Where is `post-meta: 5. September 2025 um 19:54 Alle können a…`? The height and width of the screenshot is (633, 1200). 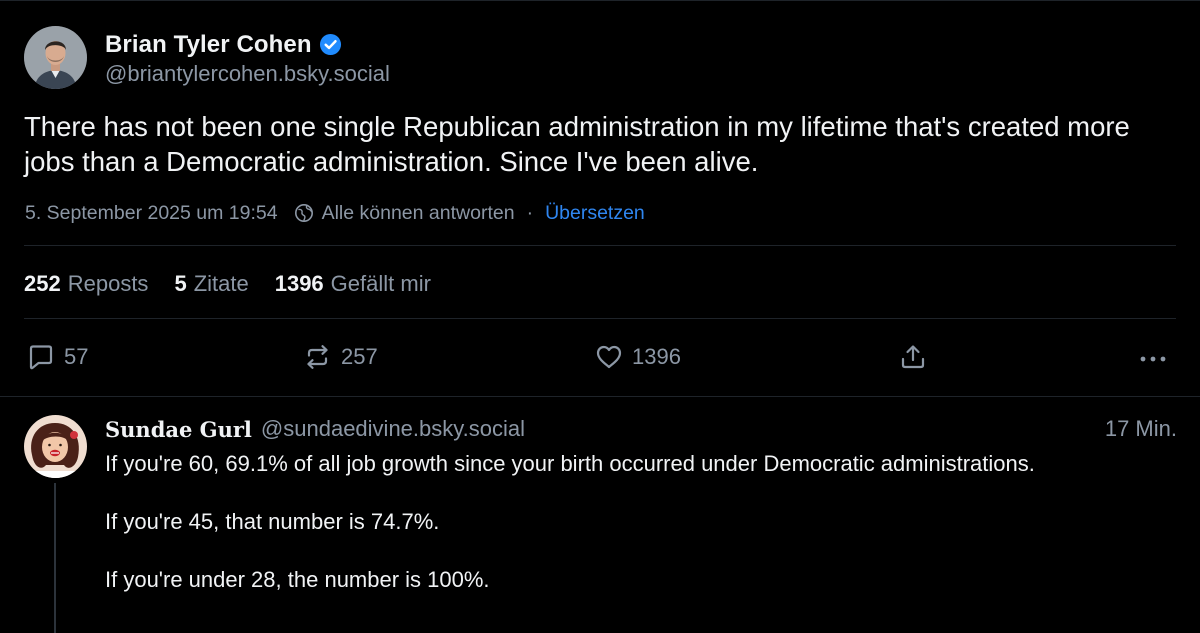 post-meta: 5. September 2025 um 19:54 Alle können a… is located at coordinates (335, 213).